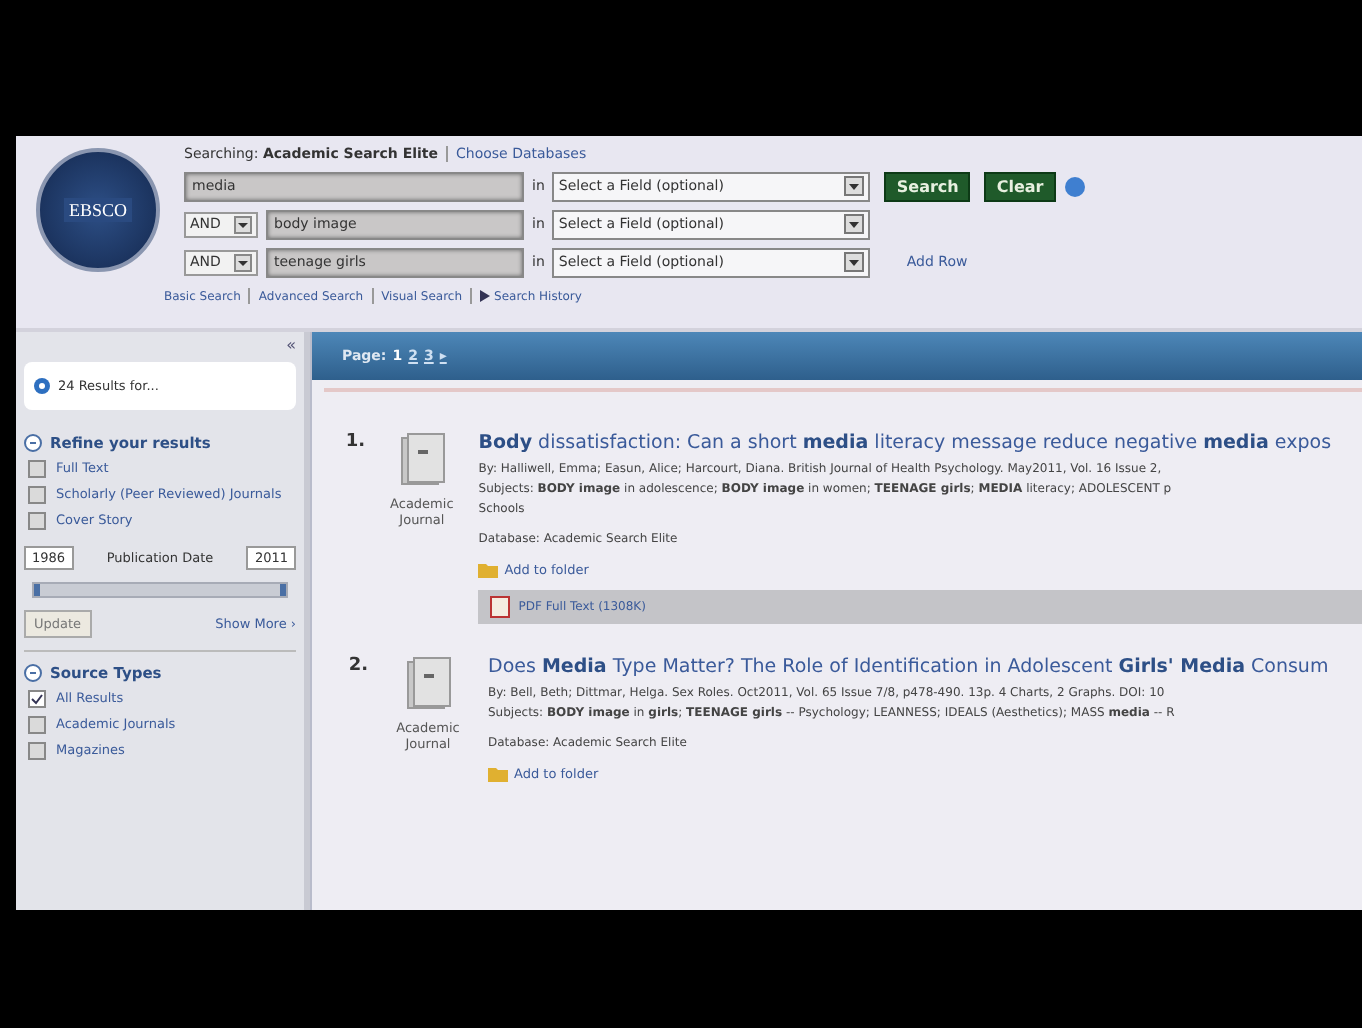 The image size is (1362, 1028). What do you see at coordinates (42, 386) in the screenshot?
I see `info-icon` at bounding box center [42, 386].